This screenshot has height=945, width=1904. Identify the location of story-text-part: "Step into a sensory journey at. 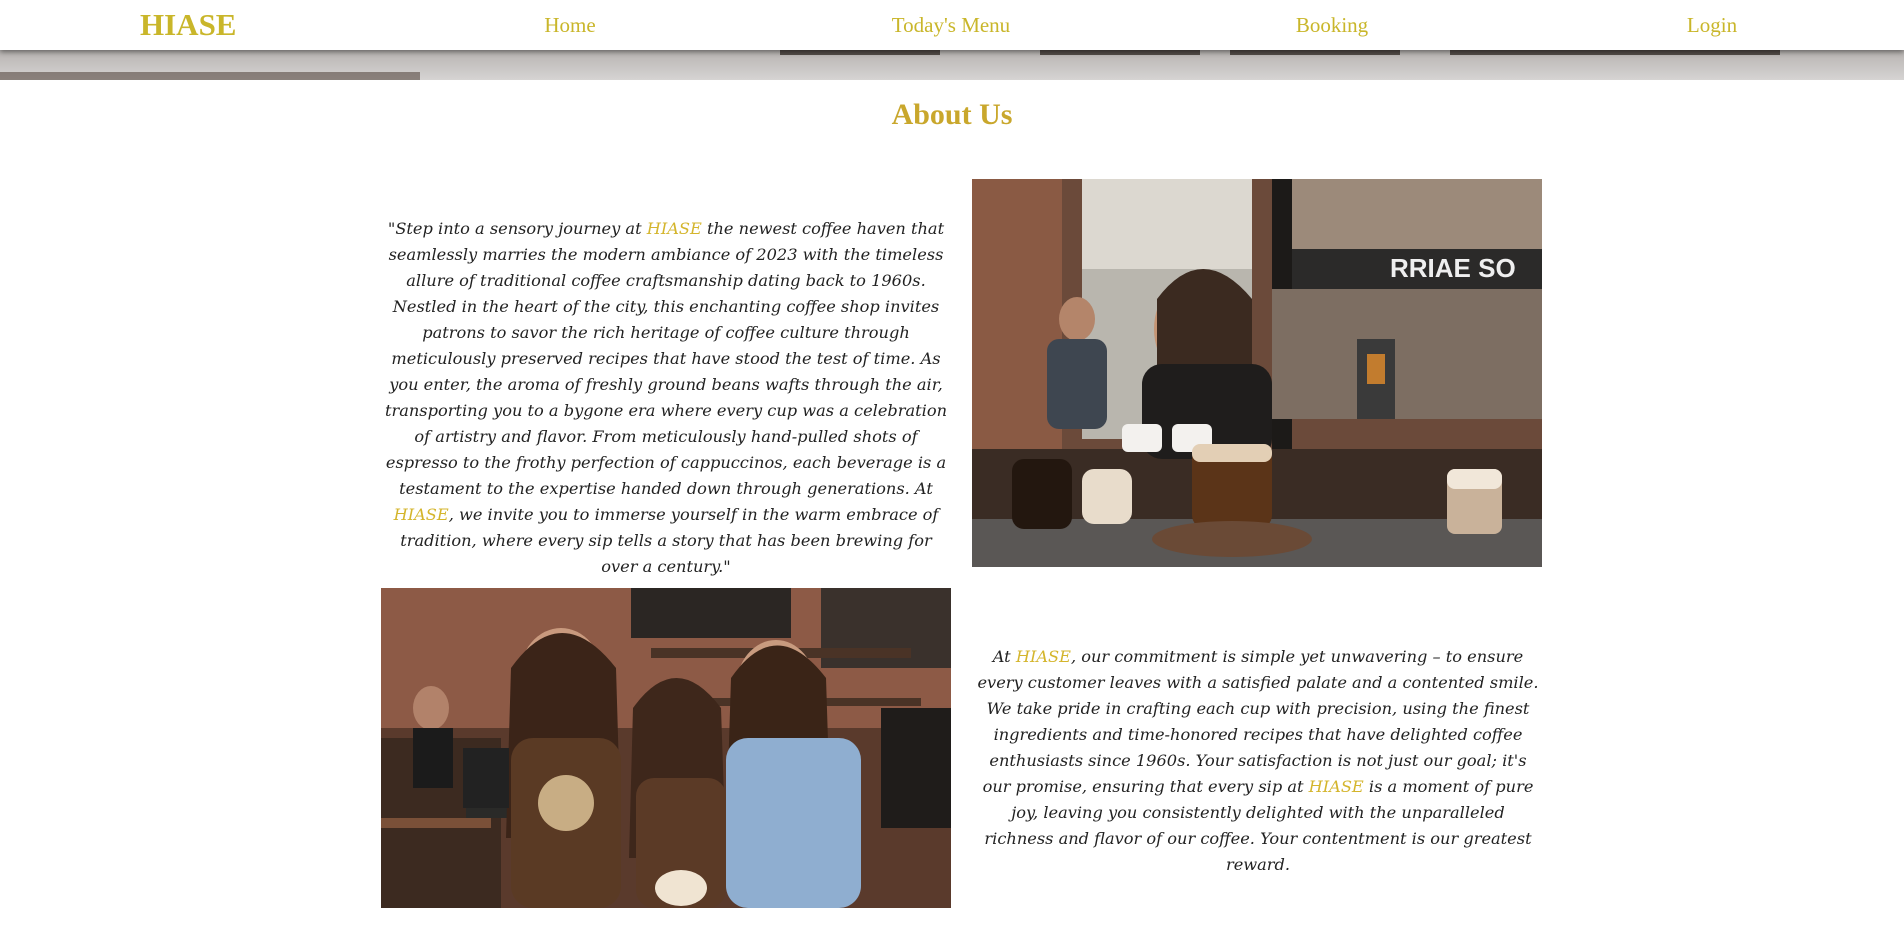
(517, 228).